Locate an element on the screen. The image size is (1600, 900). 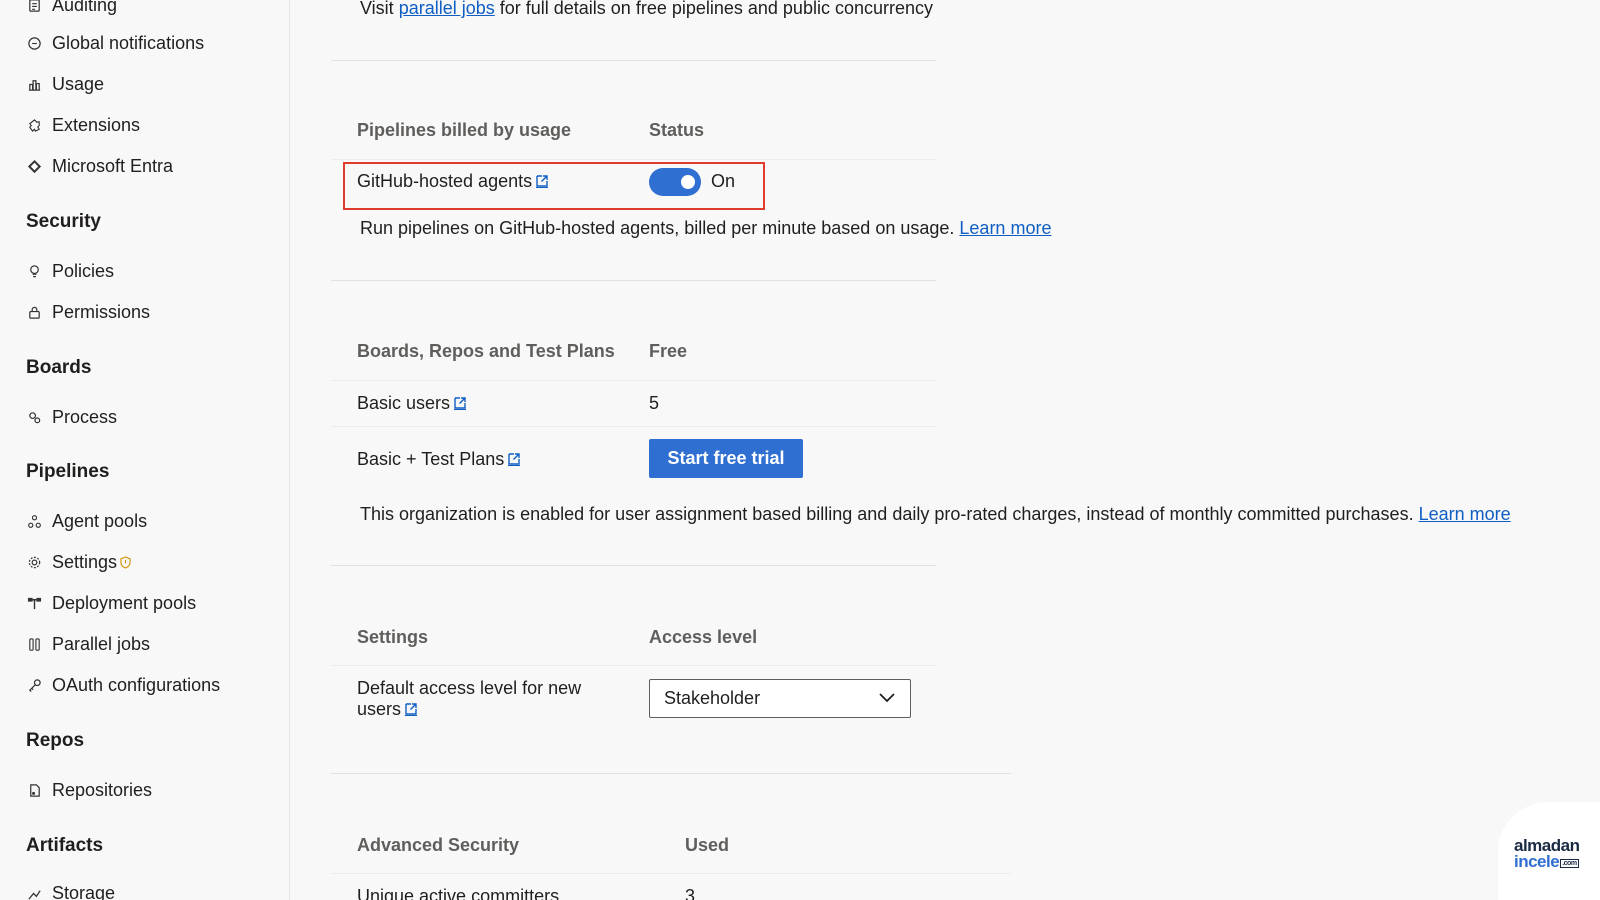
github-hosted-agents-toggle is located at coordinates (675, 182).